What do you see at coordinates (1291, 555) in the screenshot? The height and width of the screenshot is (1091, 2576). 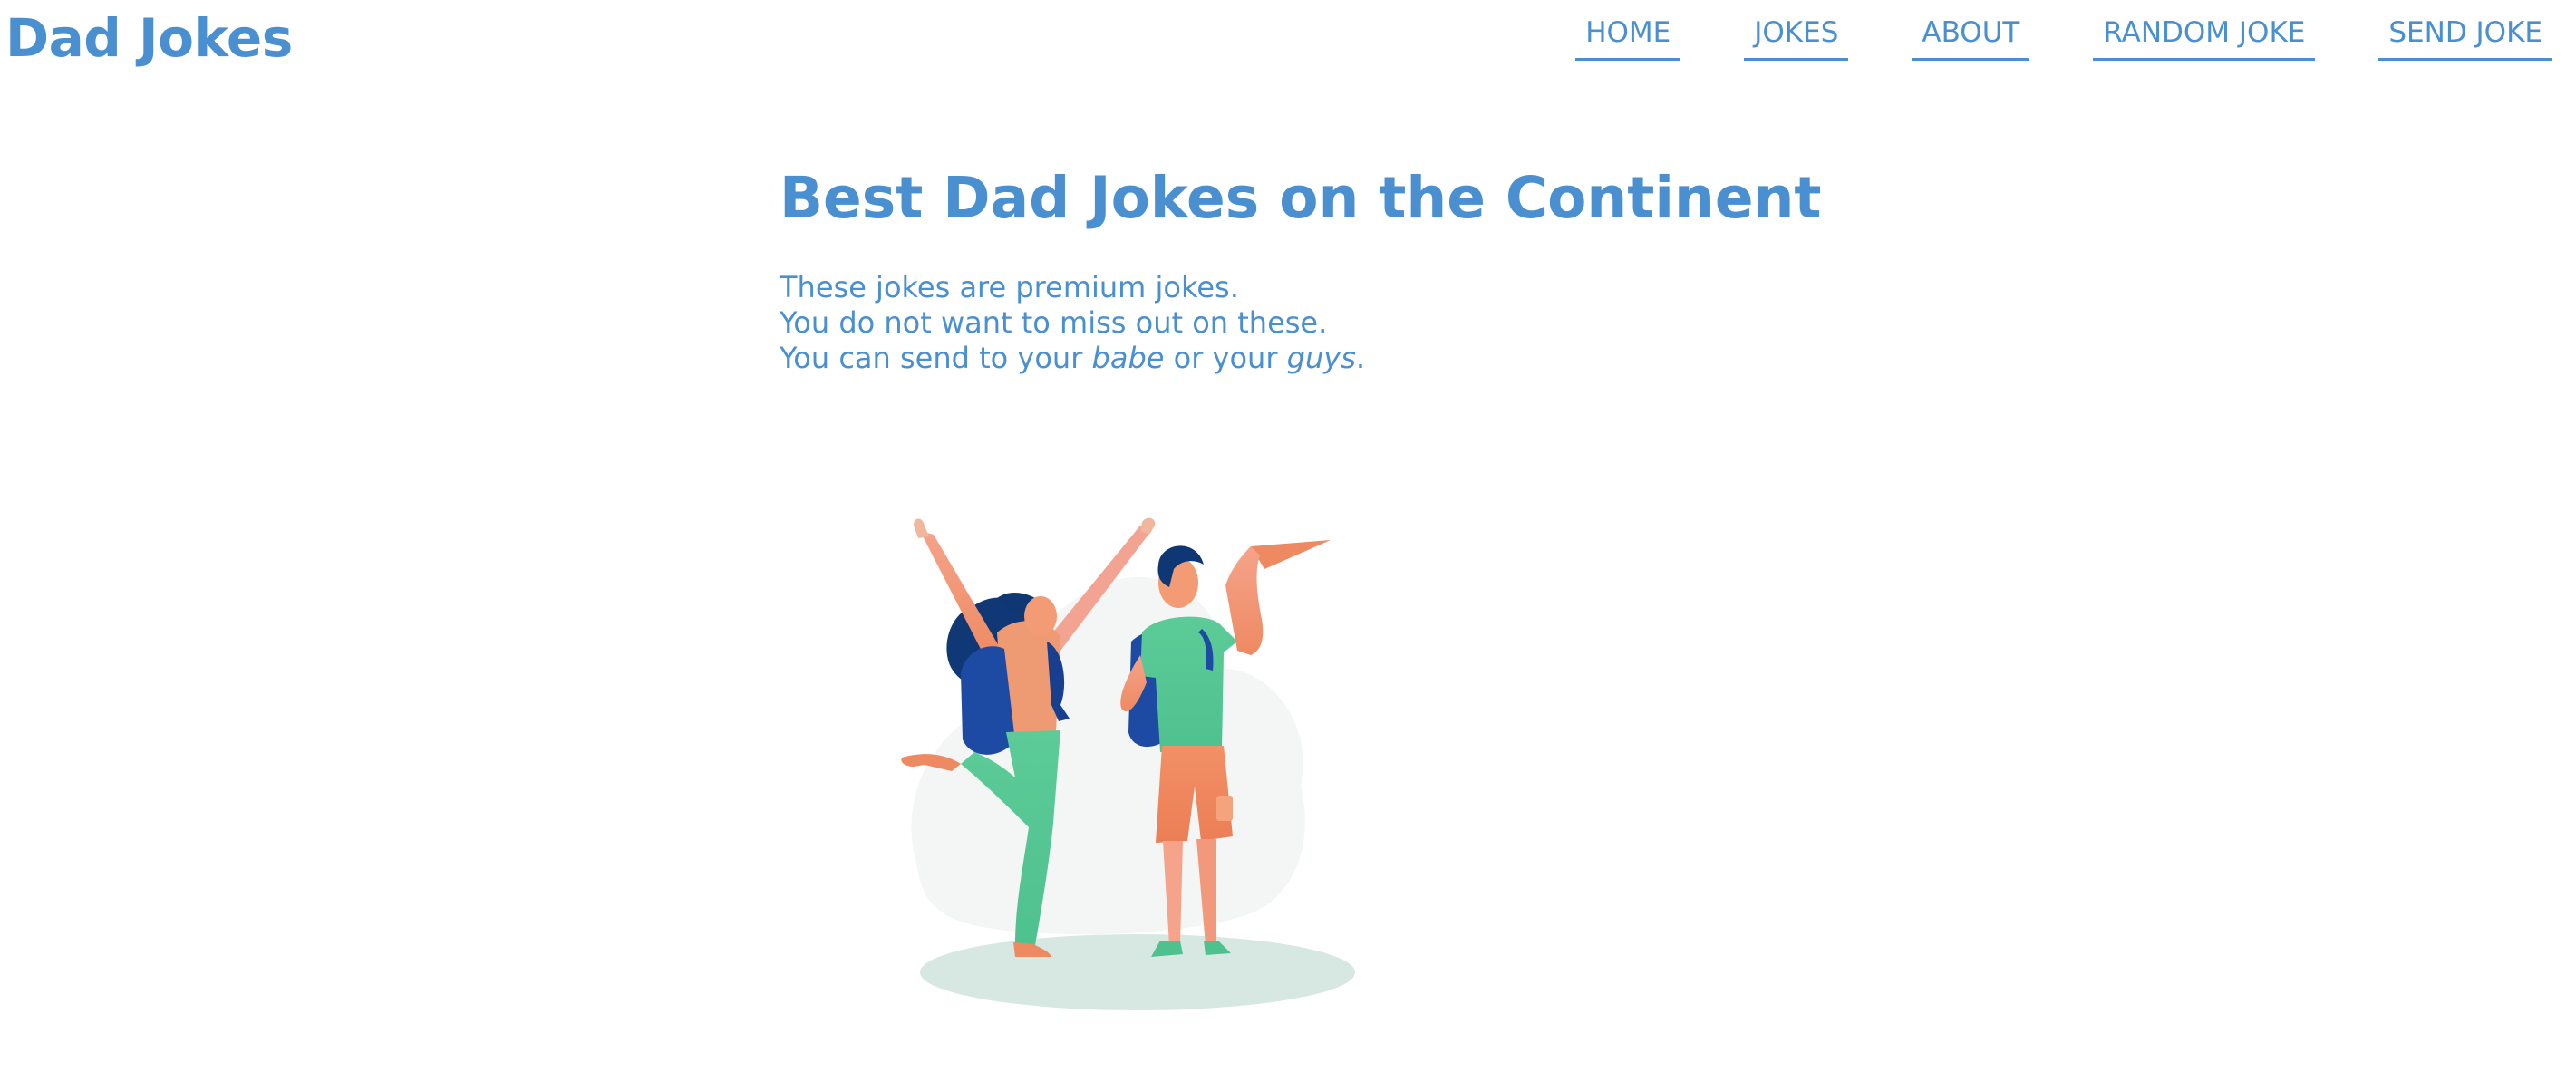 I see `paper-plane` at bounding box center [1291, 555].